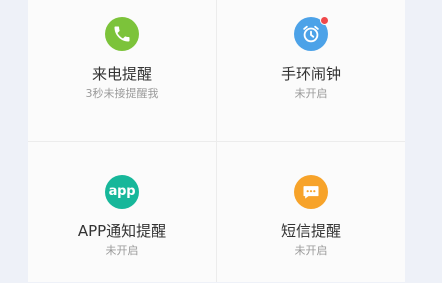 This screenshot has height=283, width=442. Describe the element at coordinates (310, 74) in the screenshot. I see `tile-title: 手环闹钟` at that location.